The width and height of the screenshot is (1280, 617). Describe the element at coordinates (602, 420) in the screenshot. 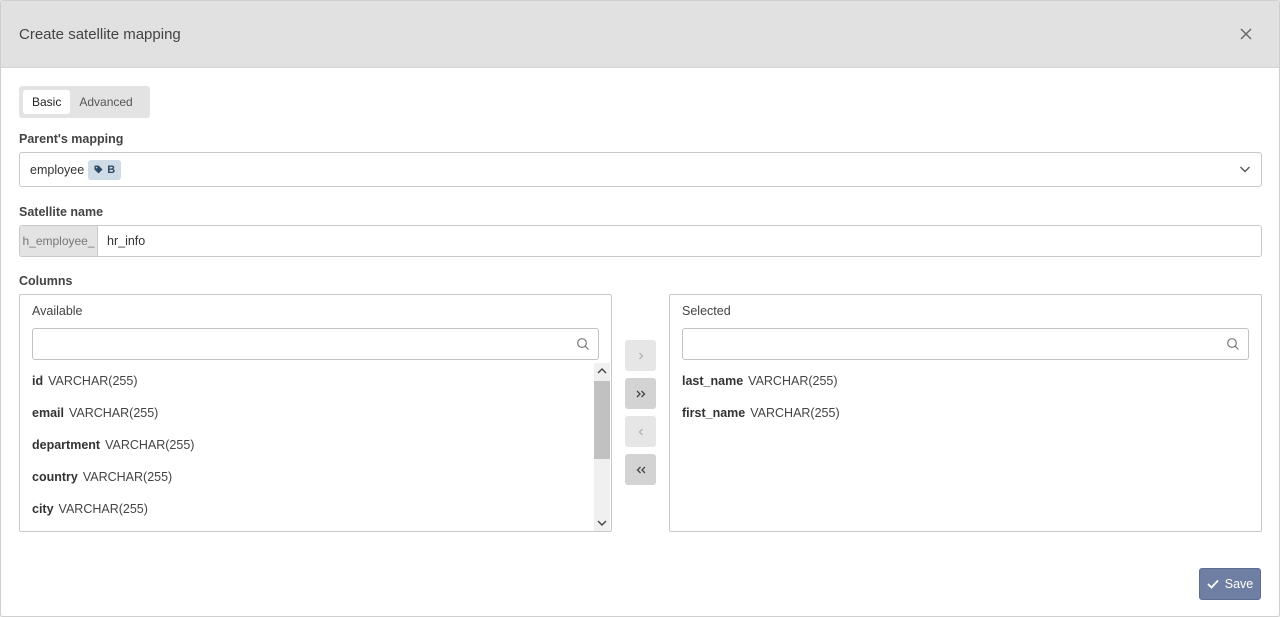

I see `scrollbar-thumb` at that location.